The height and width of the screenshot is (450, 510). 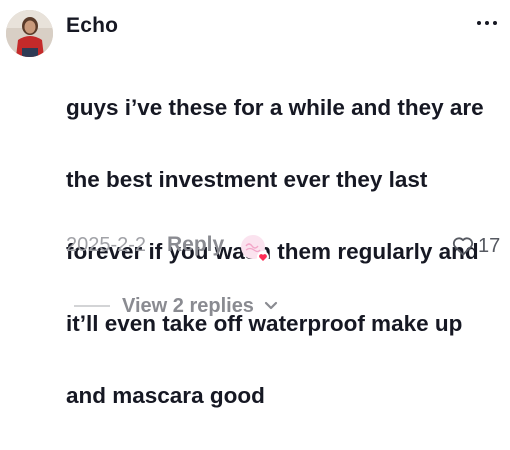 What do you see at coordinates (463, 246) in the screenshot?
I see `heart-outline-icon` at bounding box center [463, 246].